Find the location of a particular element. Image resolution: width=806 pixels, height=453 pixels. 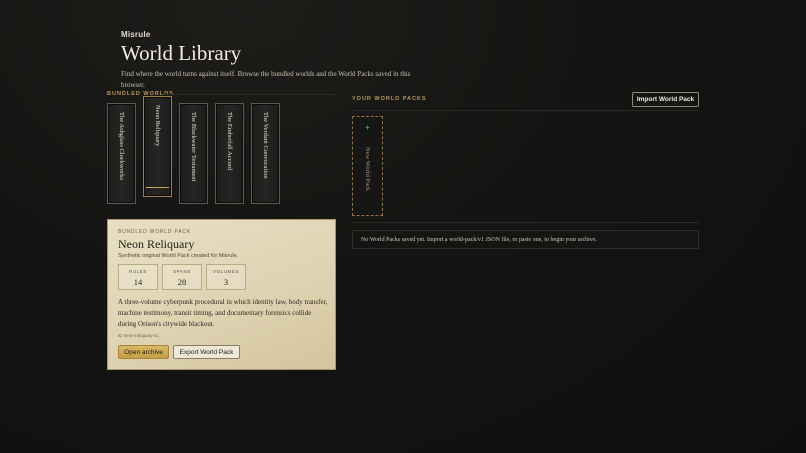

new-world-pack-slot: + New World Pack is located at coordinates (367, 166).